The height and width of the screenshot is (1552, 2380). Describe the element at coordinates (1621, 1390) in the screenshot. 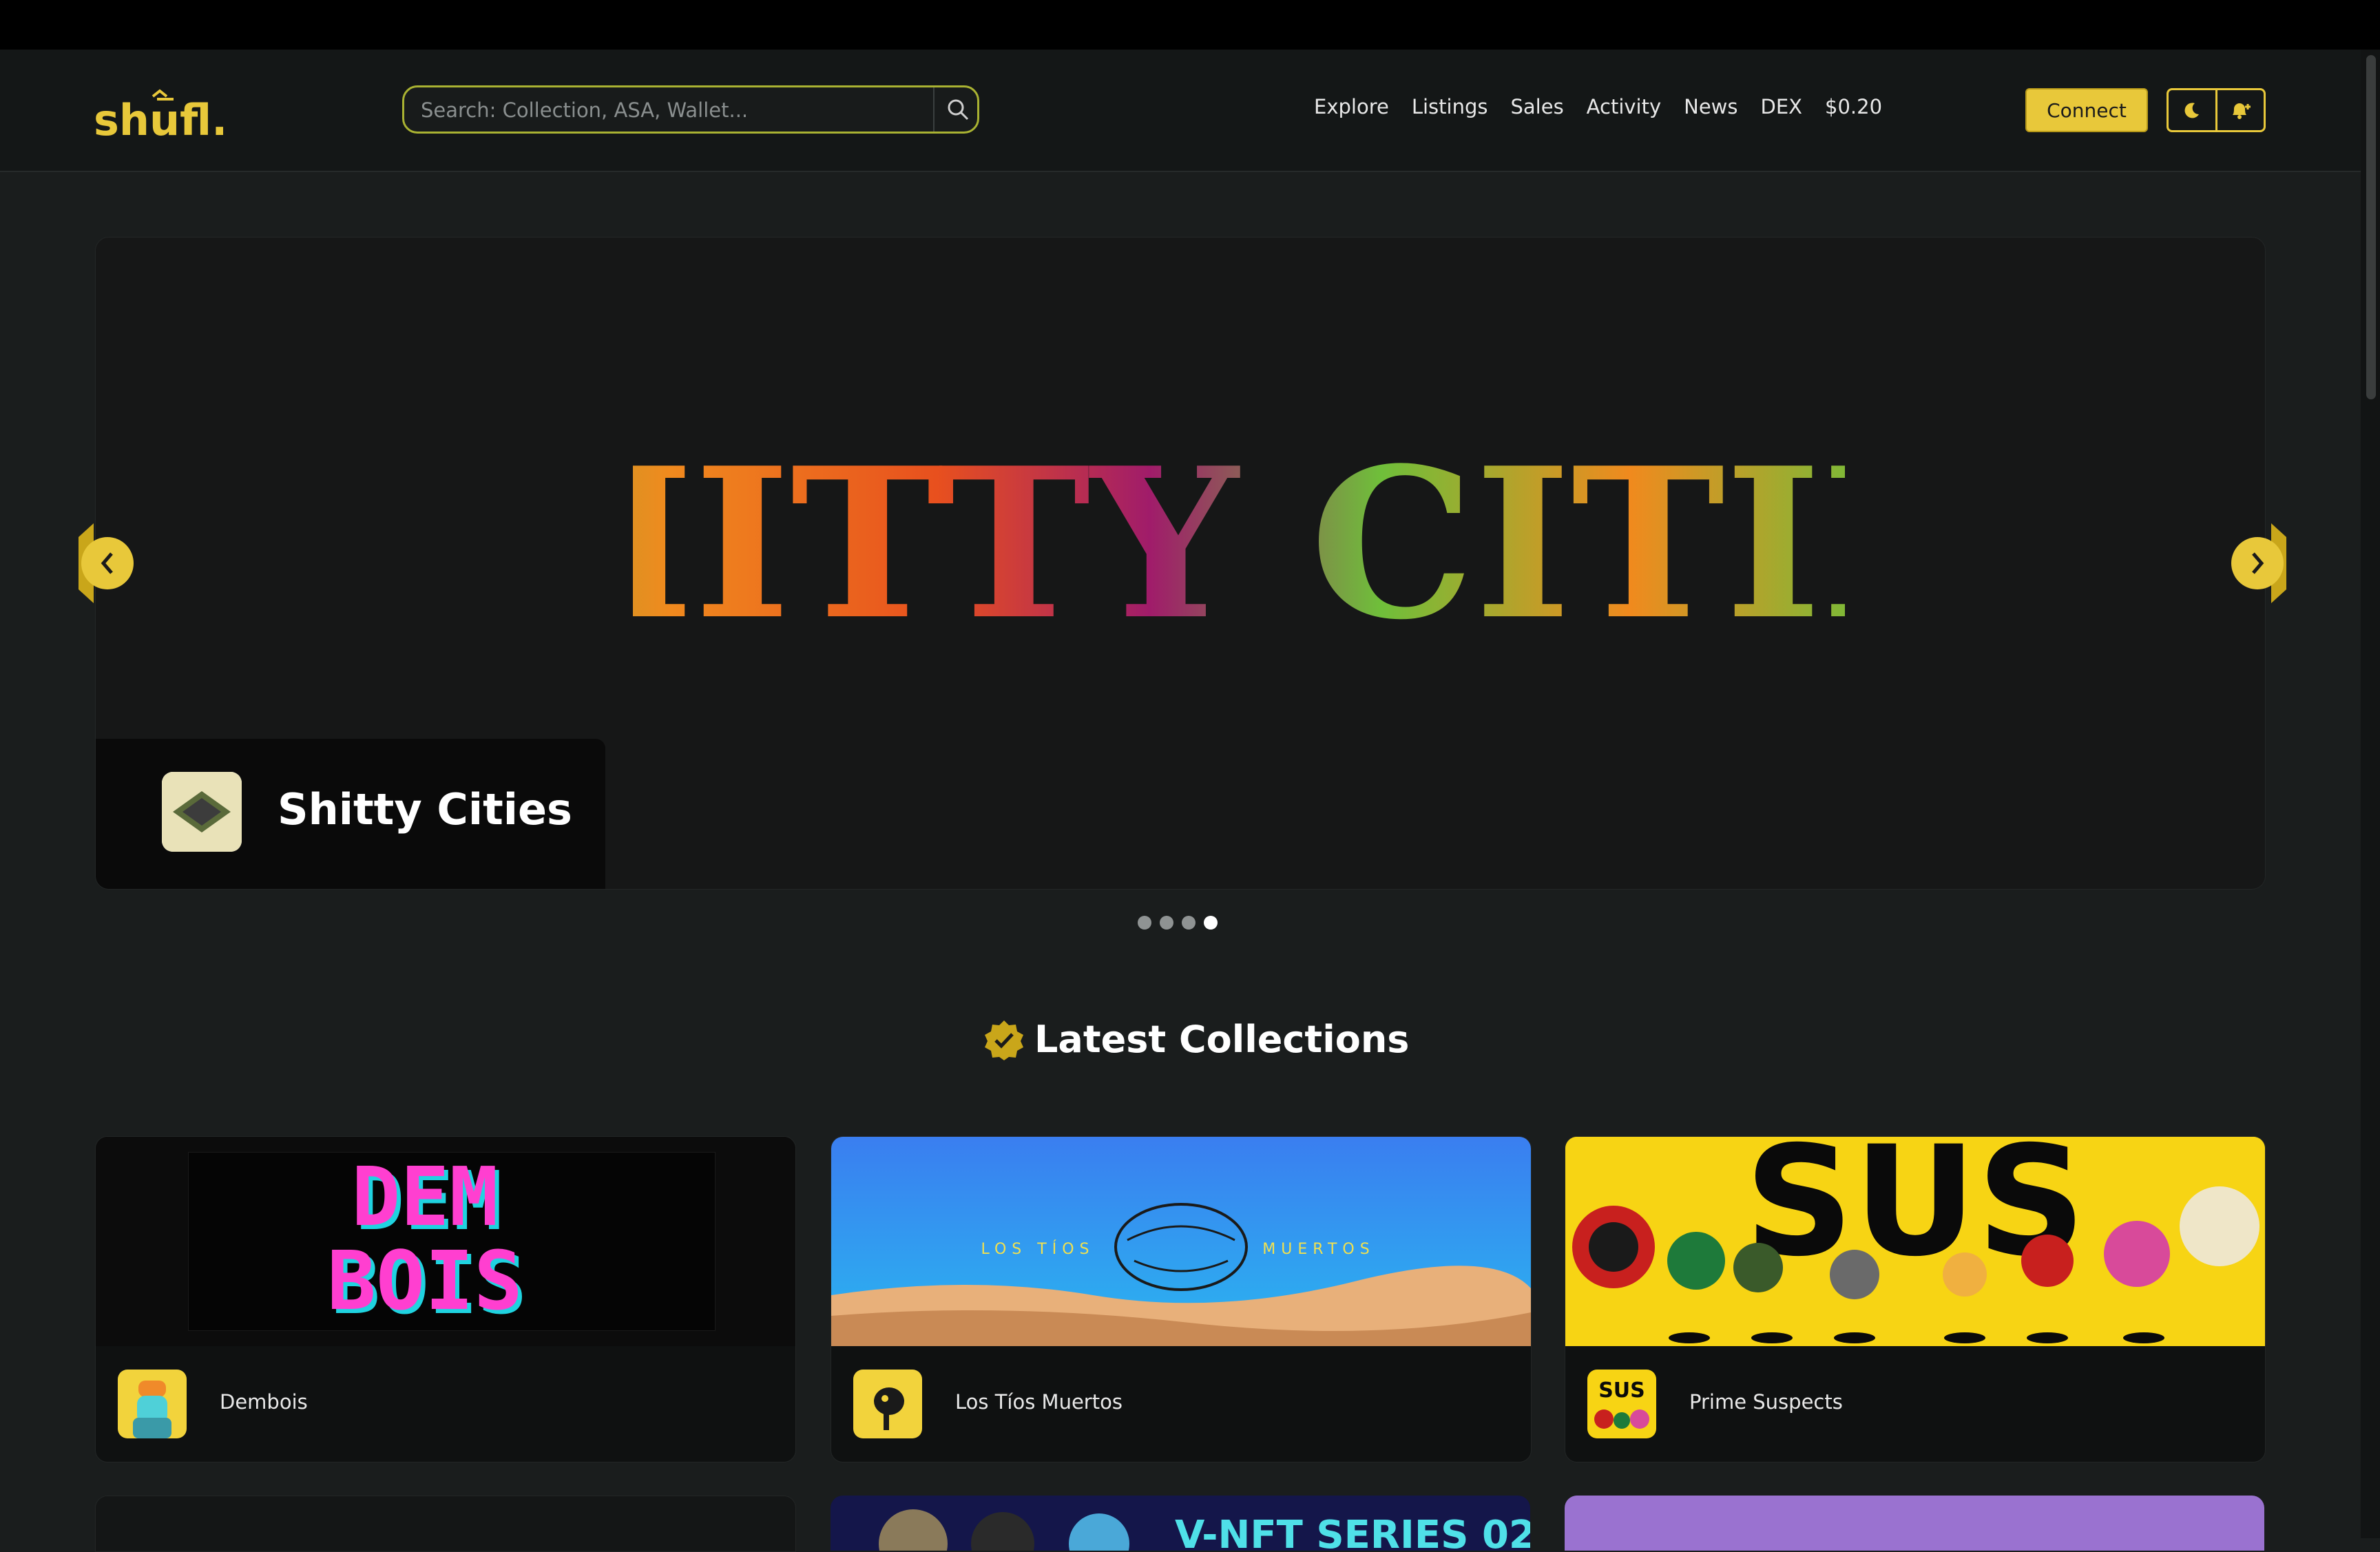

I see `sus-avatar-text: SUS` at that location.